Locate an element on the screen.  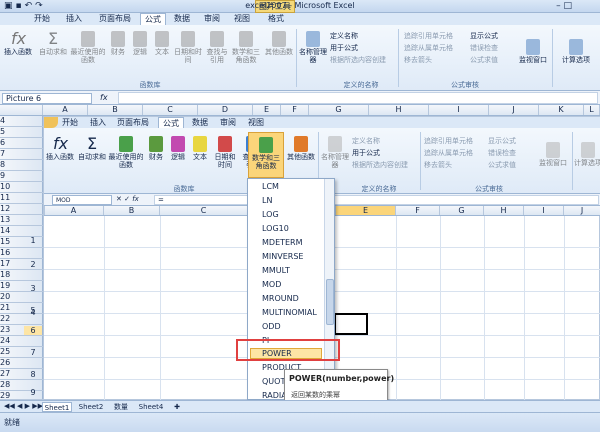
outer-remove-arrows: 移去箭头 is located at coordinates (418, 60).